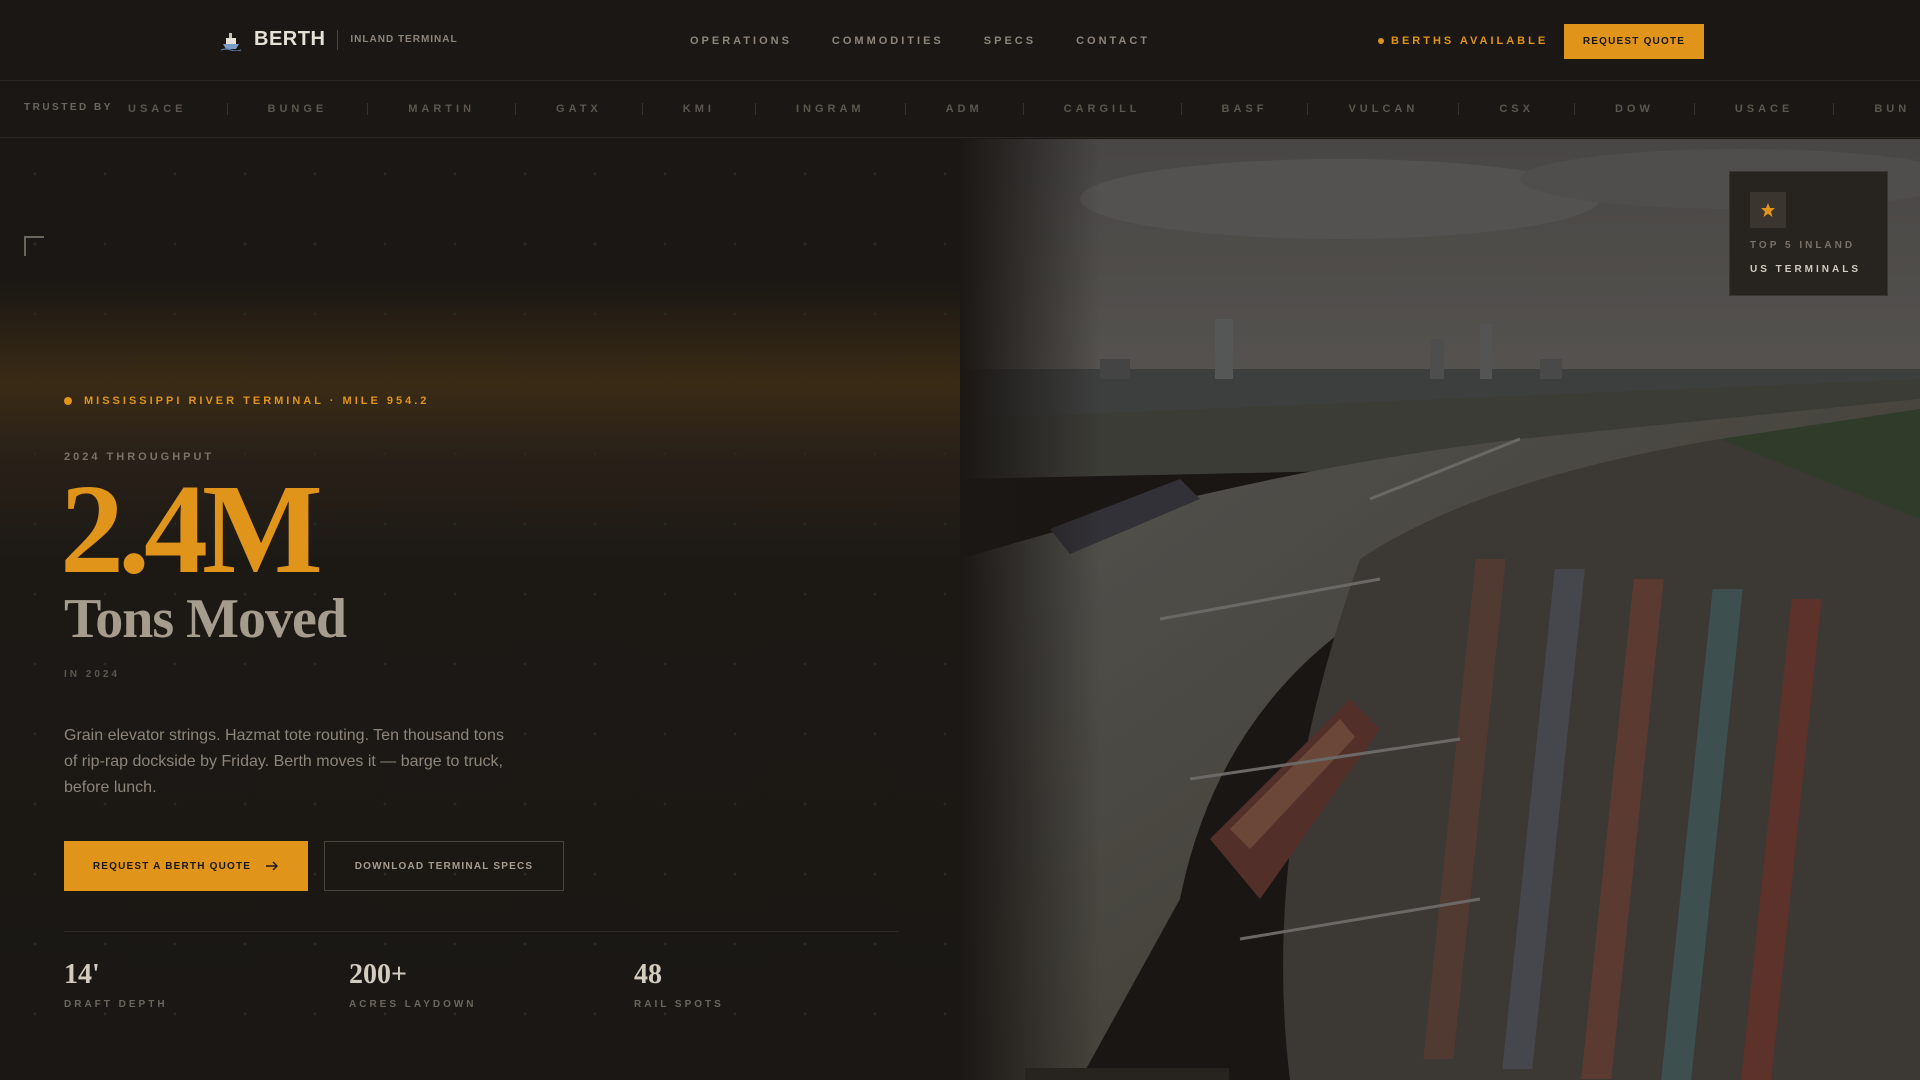 The height and width of the screenshot is (1080, 1920). What do you see at coordinates (1470, 41) in the screenshot?
I see `availability-label: BERTHS AVAILABLE` at bounding box center [1470, 41].